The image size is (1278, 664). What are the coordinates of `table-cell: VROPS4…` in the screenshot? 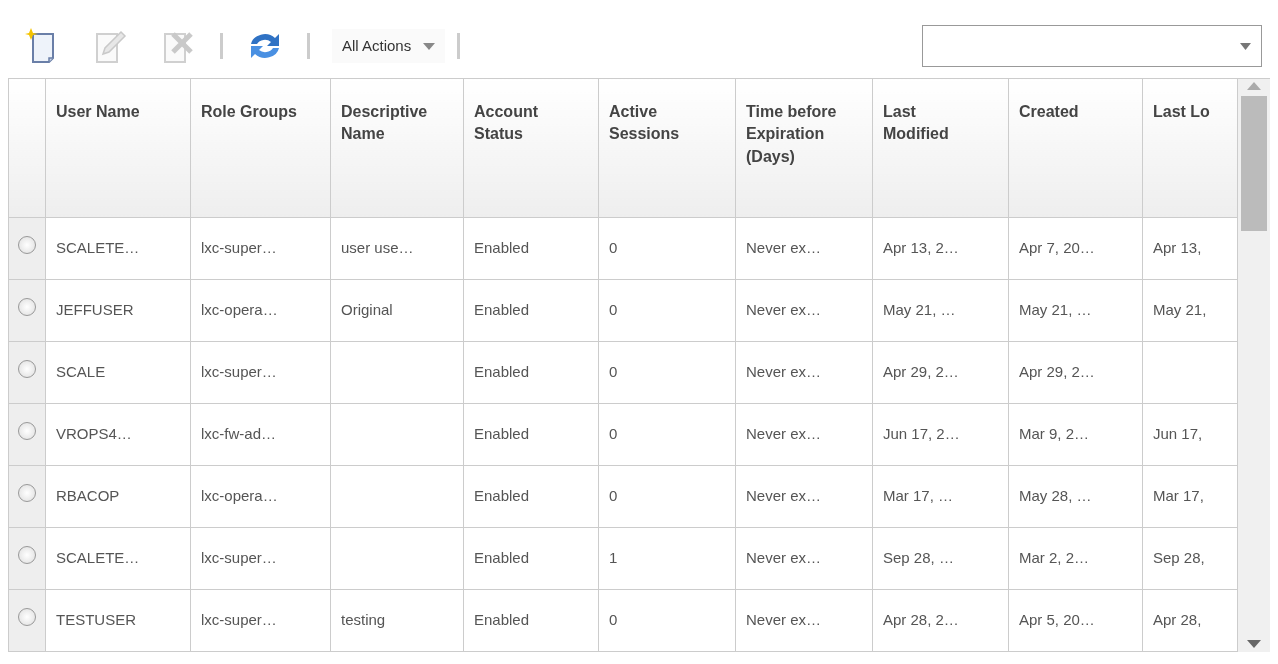 It's located at (118, 434).